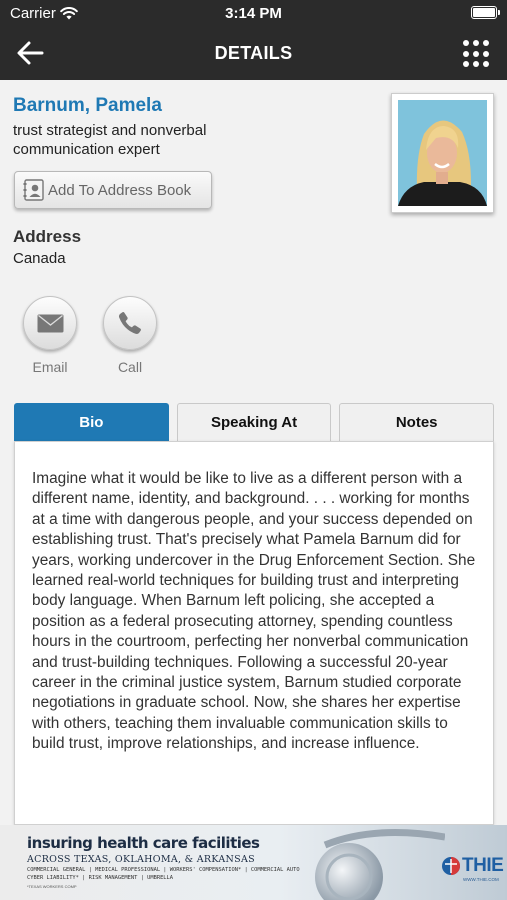  Describe the element at coordinates (87, 105) in the screenshot. I see `contact-name: Barnum, Pamela` at that location.